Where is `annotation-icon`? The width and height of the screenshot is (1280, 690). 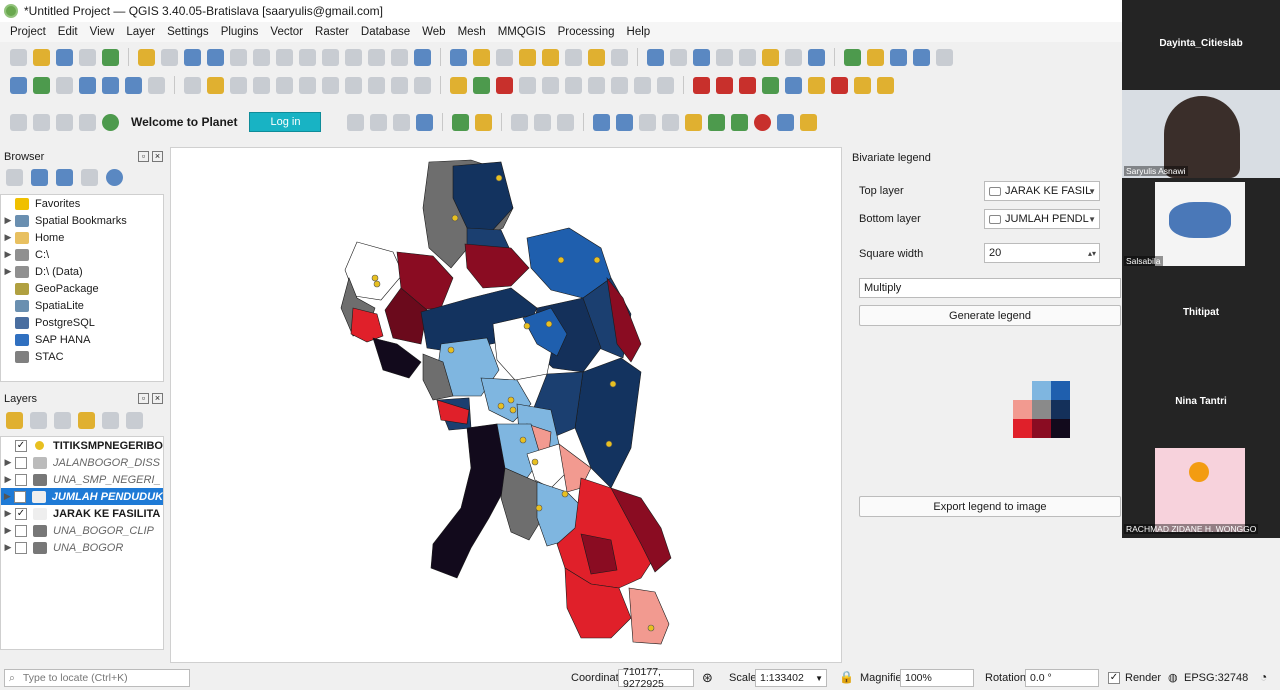 annotation-icon is located at coordinates (747, 57).